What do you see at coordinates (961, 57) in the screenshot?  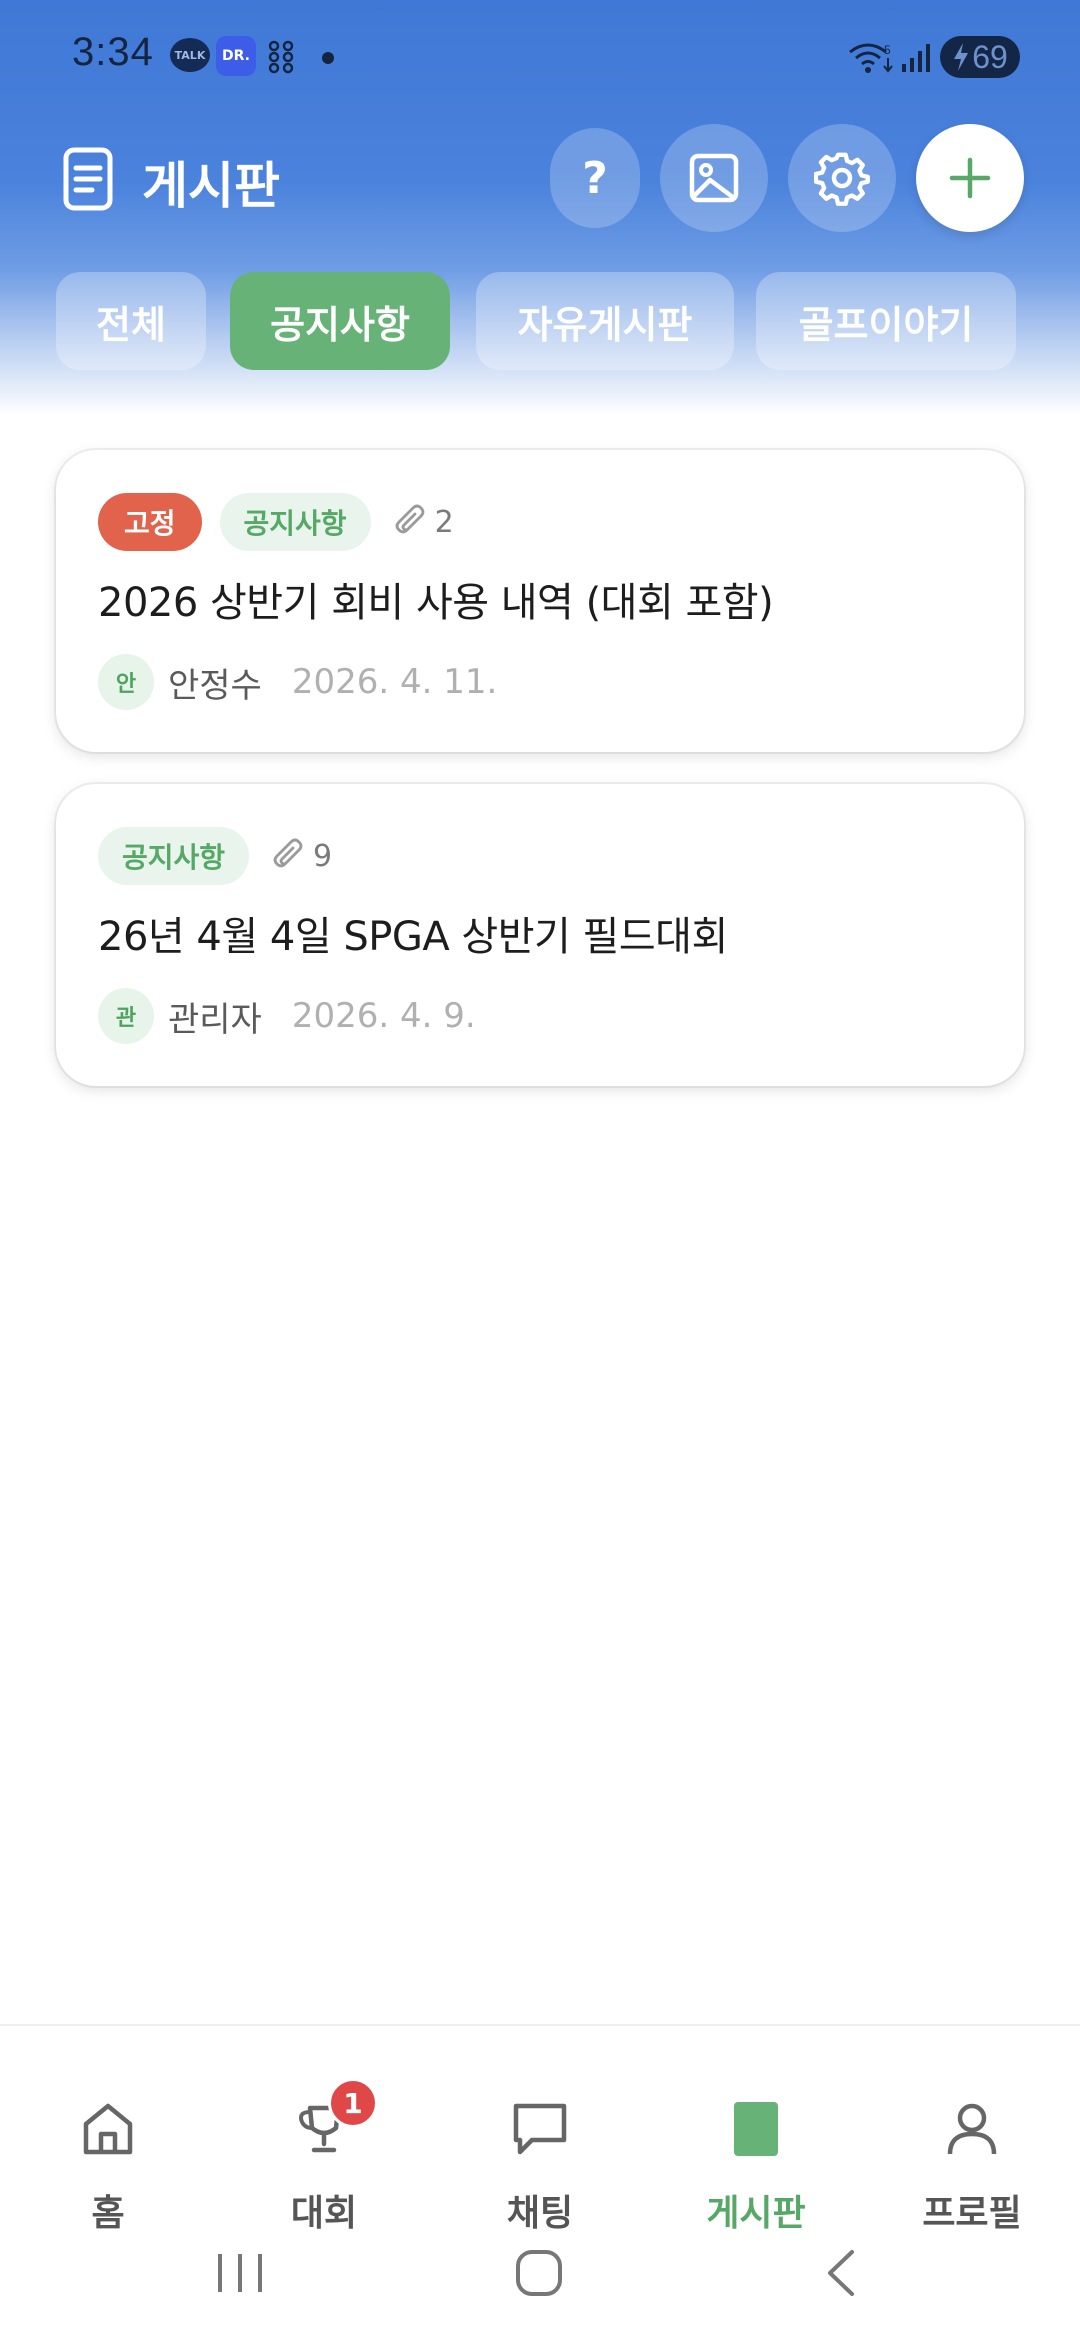 I see `charging-bolt-icon` at bounding box center [961, 57].